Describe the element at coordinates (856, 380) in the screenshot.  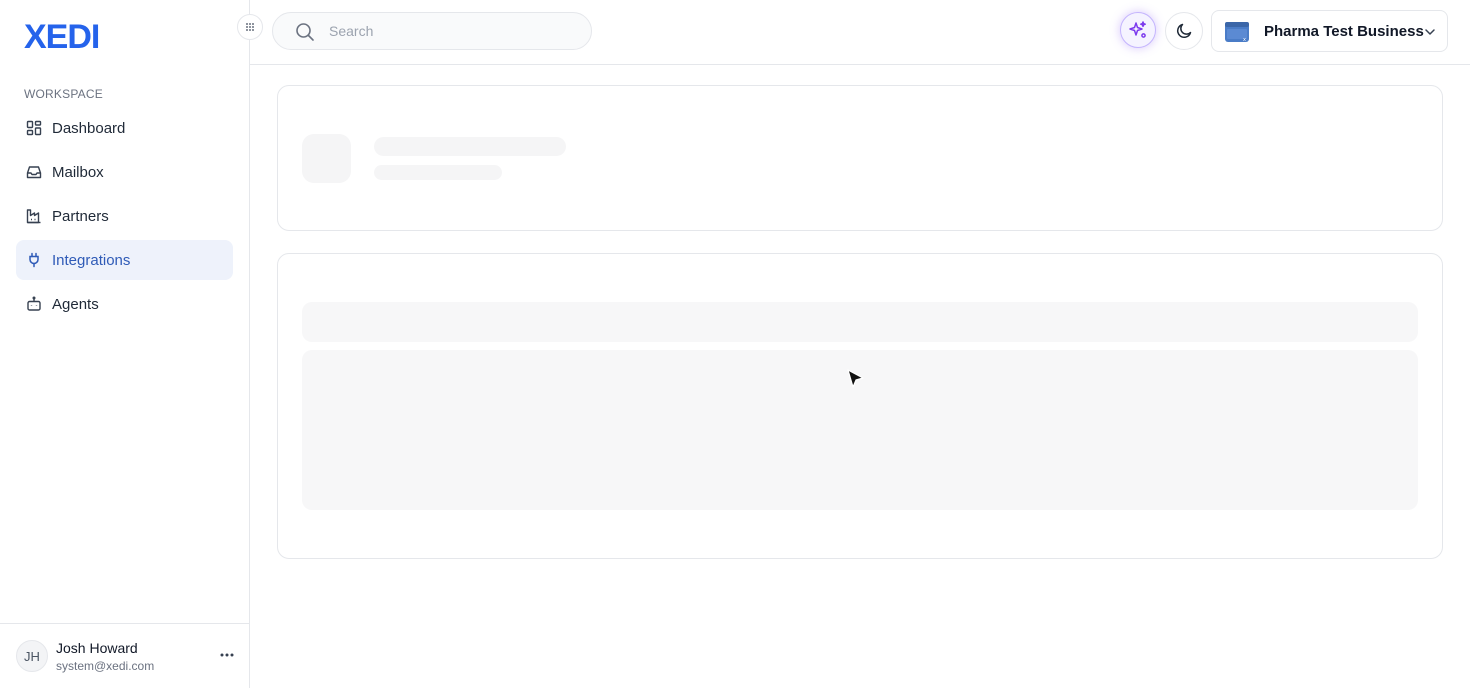
I see `mouse-cursor-icon` at that location.